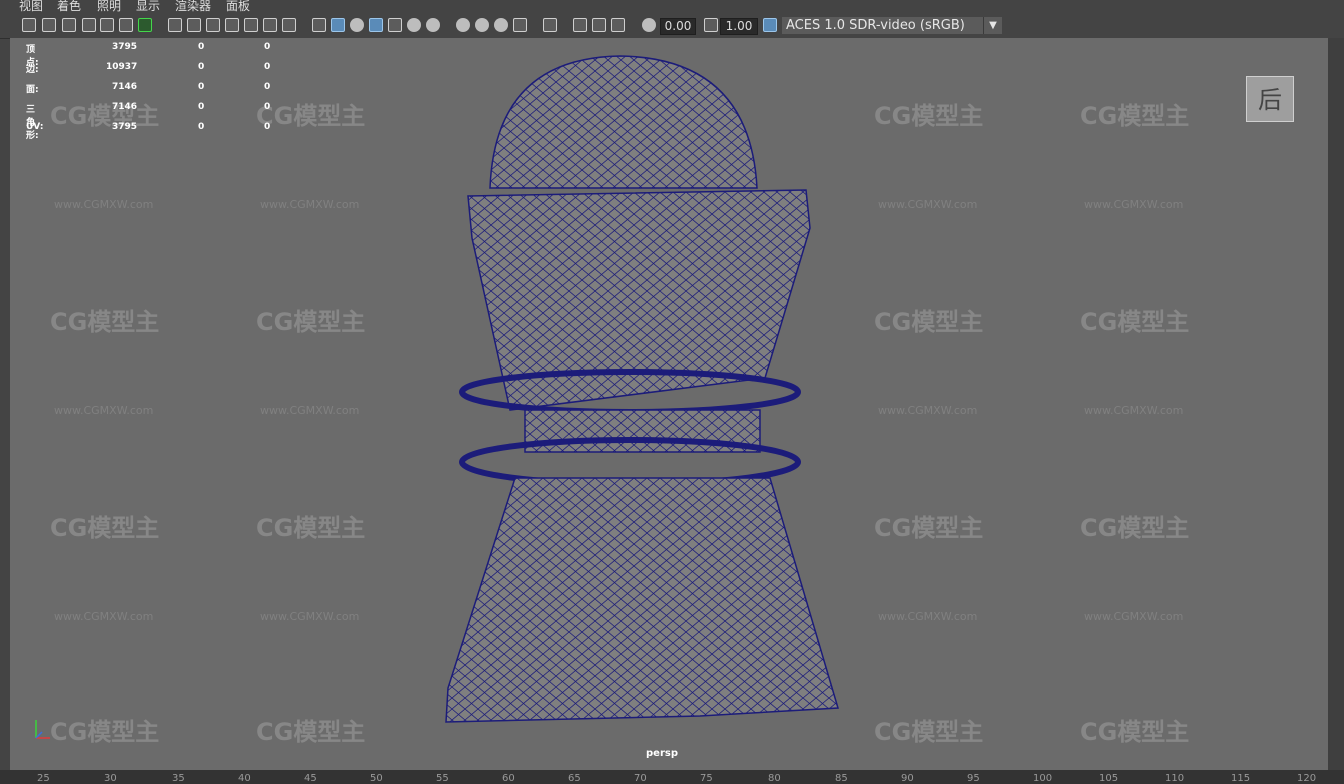 The image size is (1344, 784). I want to click on default-material-icon, so click(357, 25).